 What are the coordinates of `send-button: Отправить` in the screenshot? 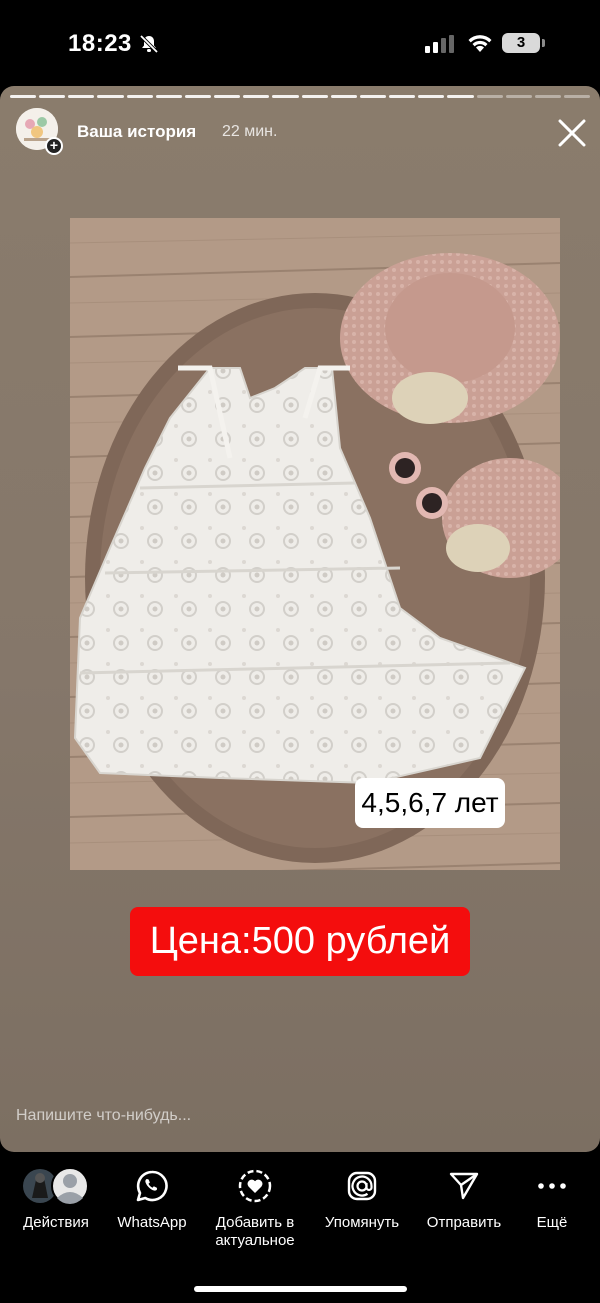 It's located at (464, 1196).